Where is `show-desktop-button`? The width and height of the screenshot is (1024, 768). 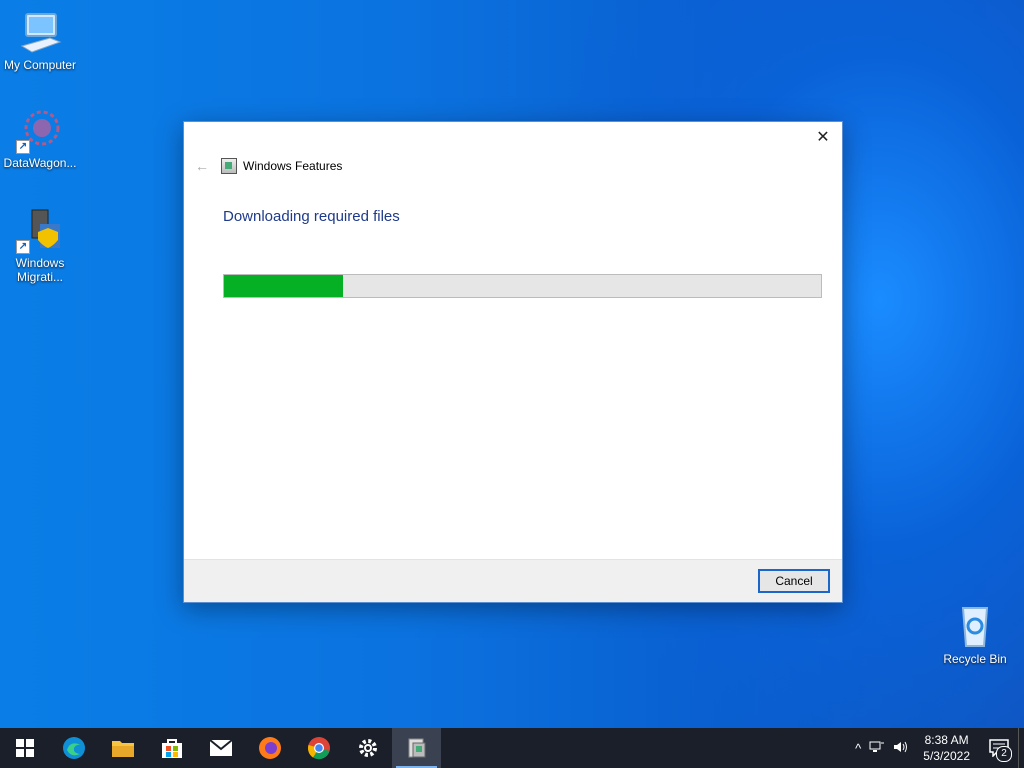 show-desktop-button is located at coordinates (1021, 748).